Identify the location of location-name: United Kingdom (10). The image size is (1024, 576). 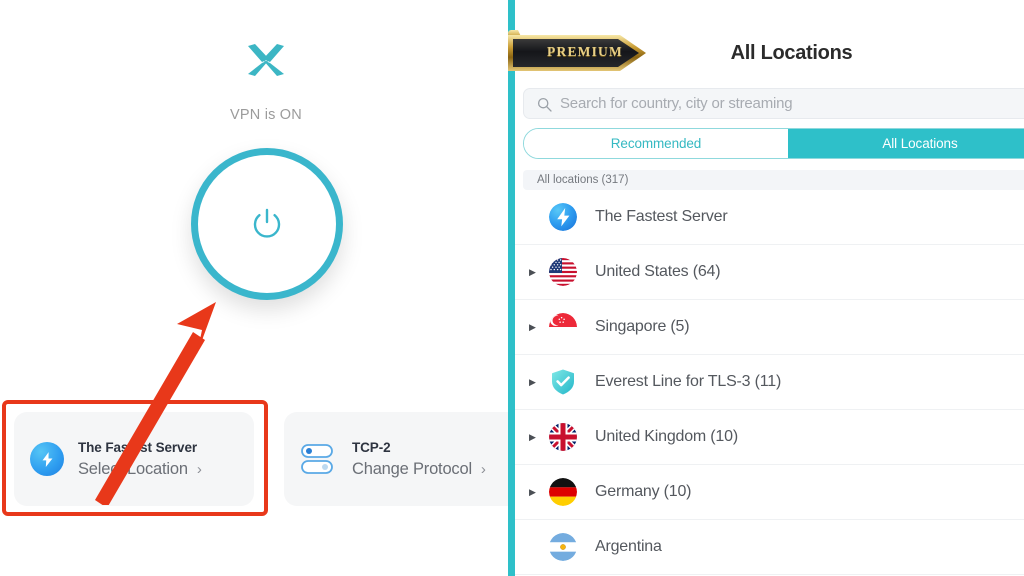
(666, 436).